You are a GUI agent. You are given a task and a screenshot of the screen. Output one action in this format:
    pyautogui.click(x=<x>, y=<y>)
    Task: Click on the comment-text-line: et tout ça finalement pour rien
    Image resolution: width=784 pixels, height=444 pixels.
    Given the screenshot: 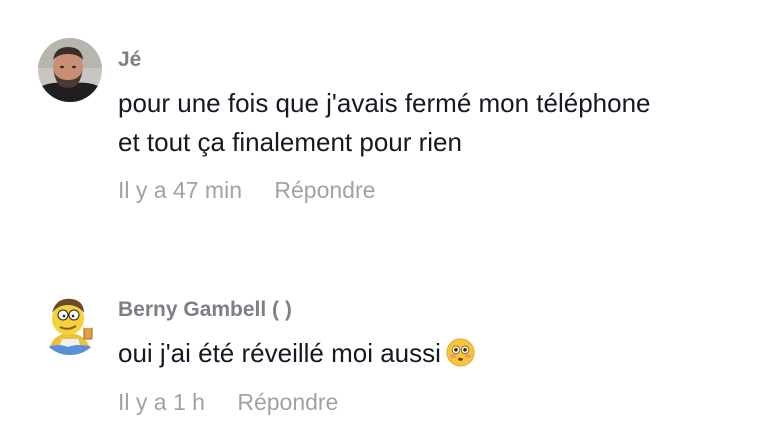 What is the action you would take?
    pyautogui.click(x=290, y=142)
    